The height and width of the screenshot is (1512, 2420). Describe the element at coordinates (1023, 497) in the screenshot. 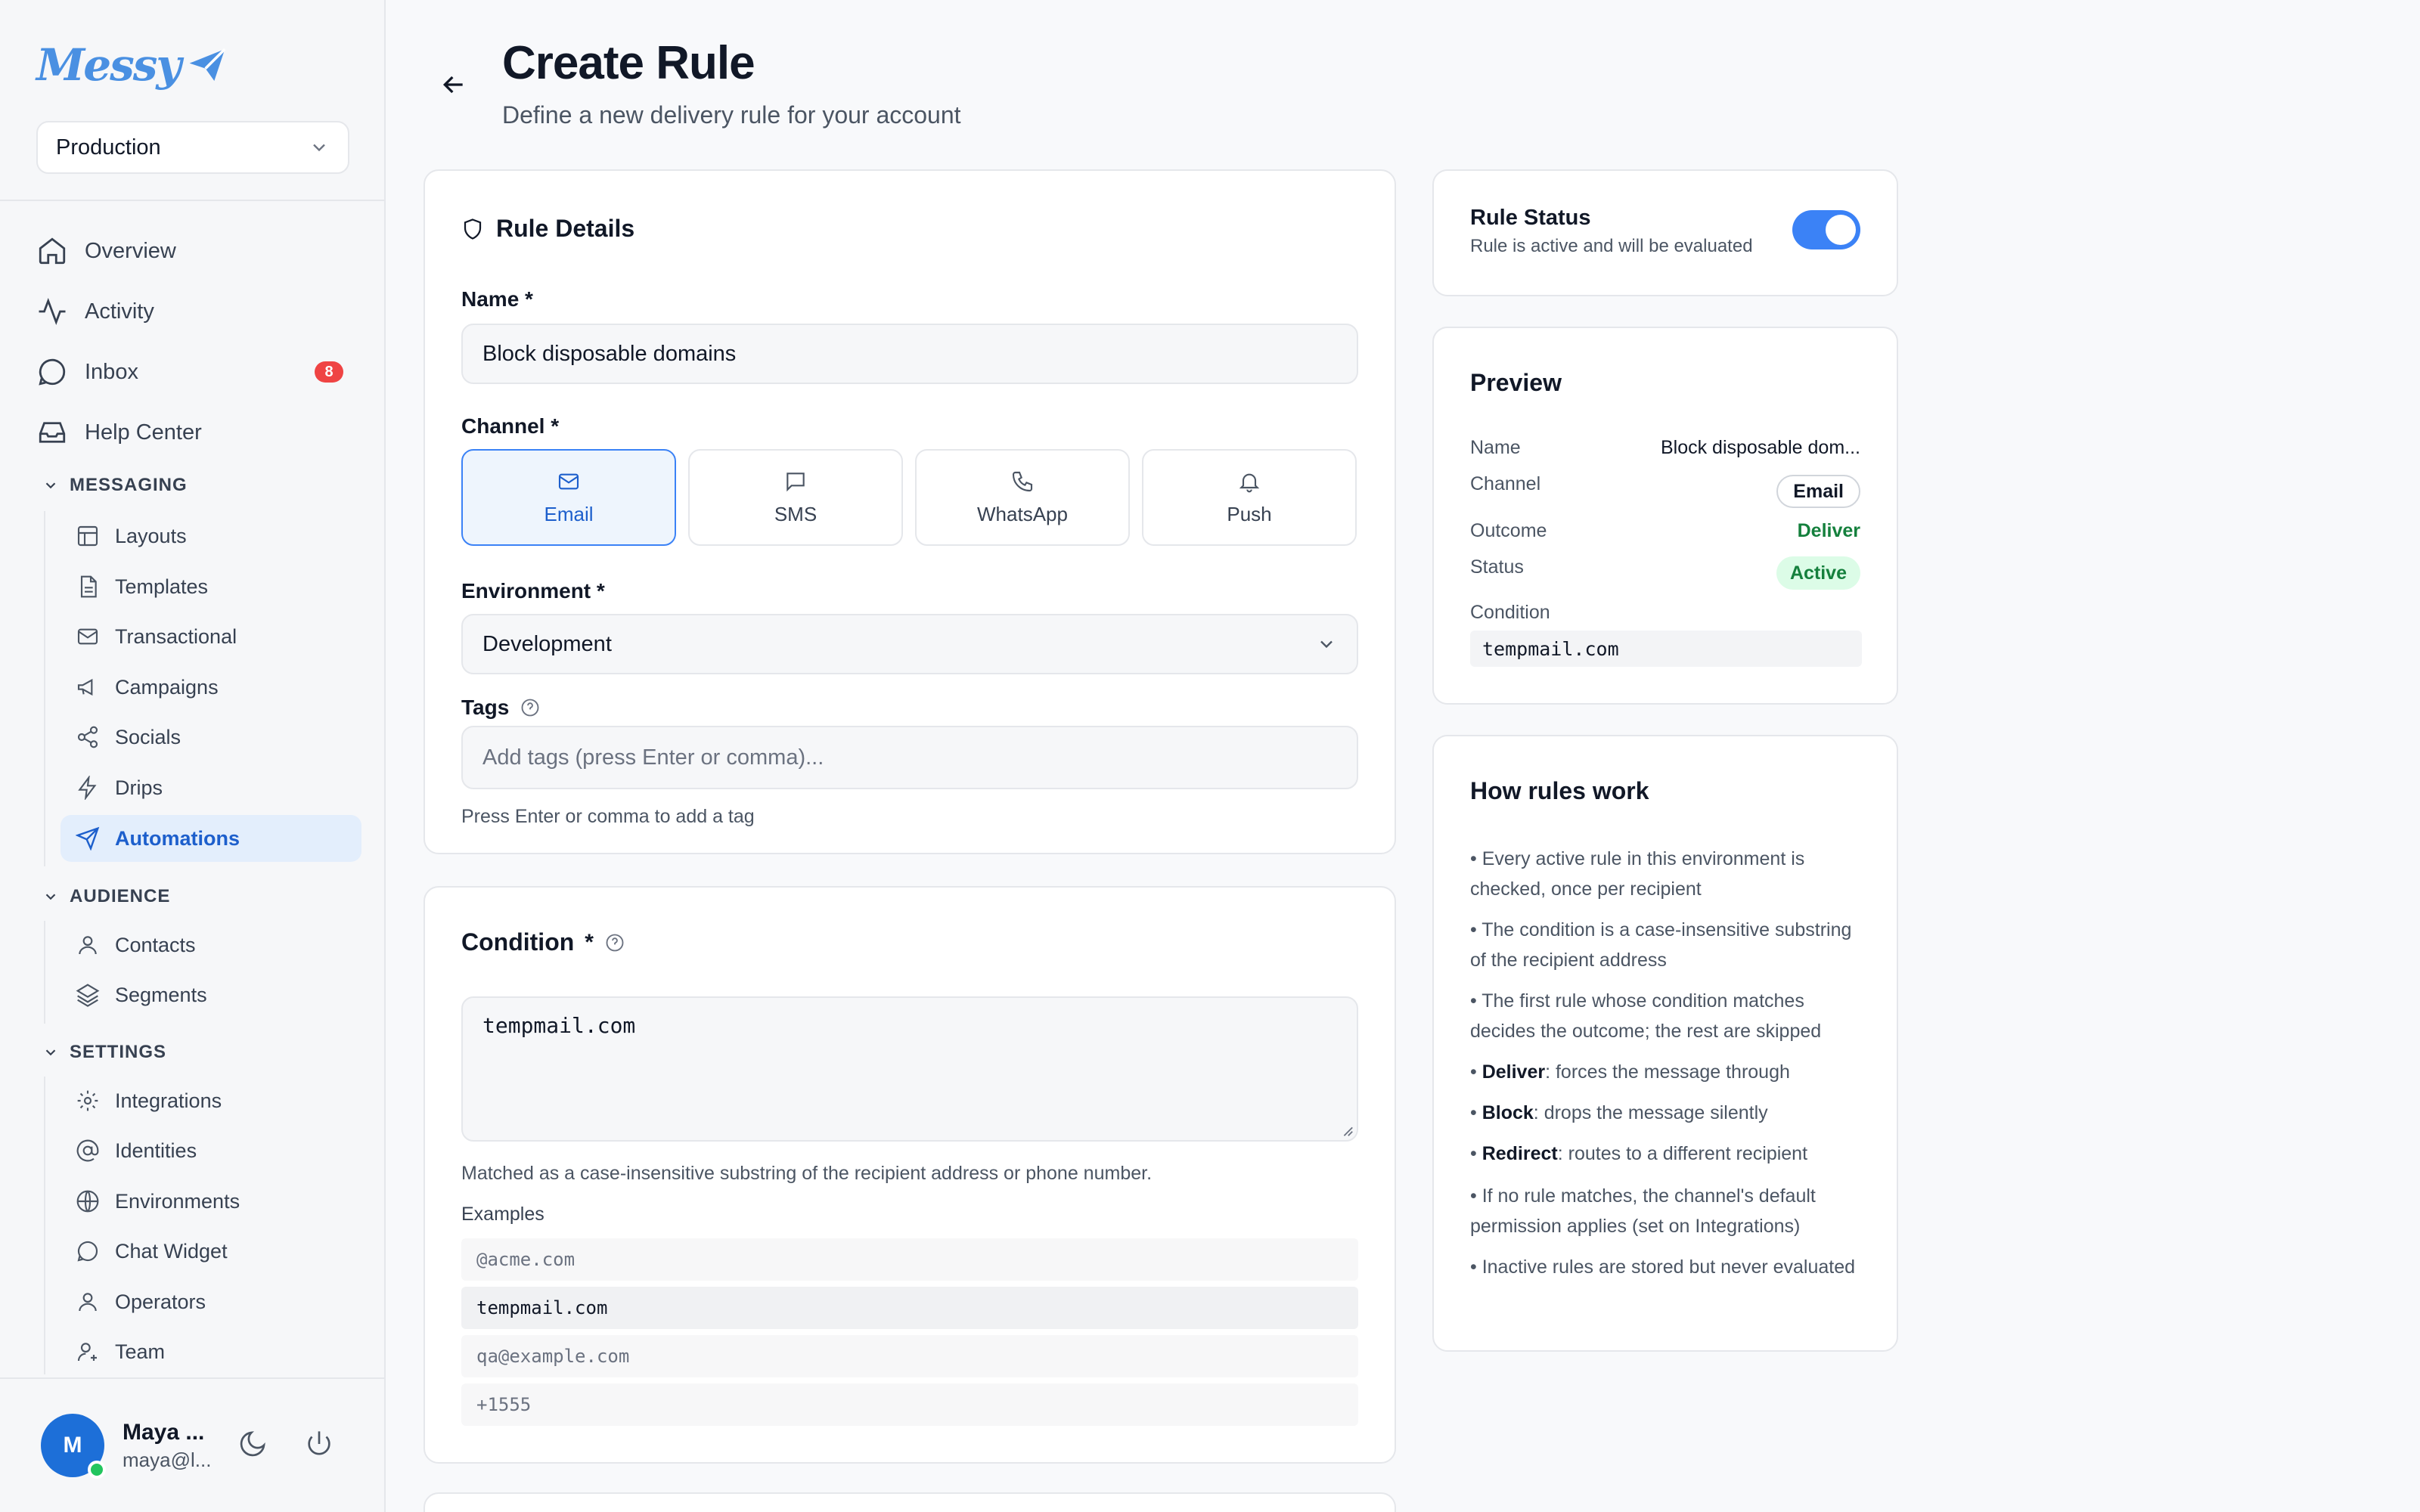

I see `channel-option-whatsapp: WhatsApp` at that location.